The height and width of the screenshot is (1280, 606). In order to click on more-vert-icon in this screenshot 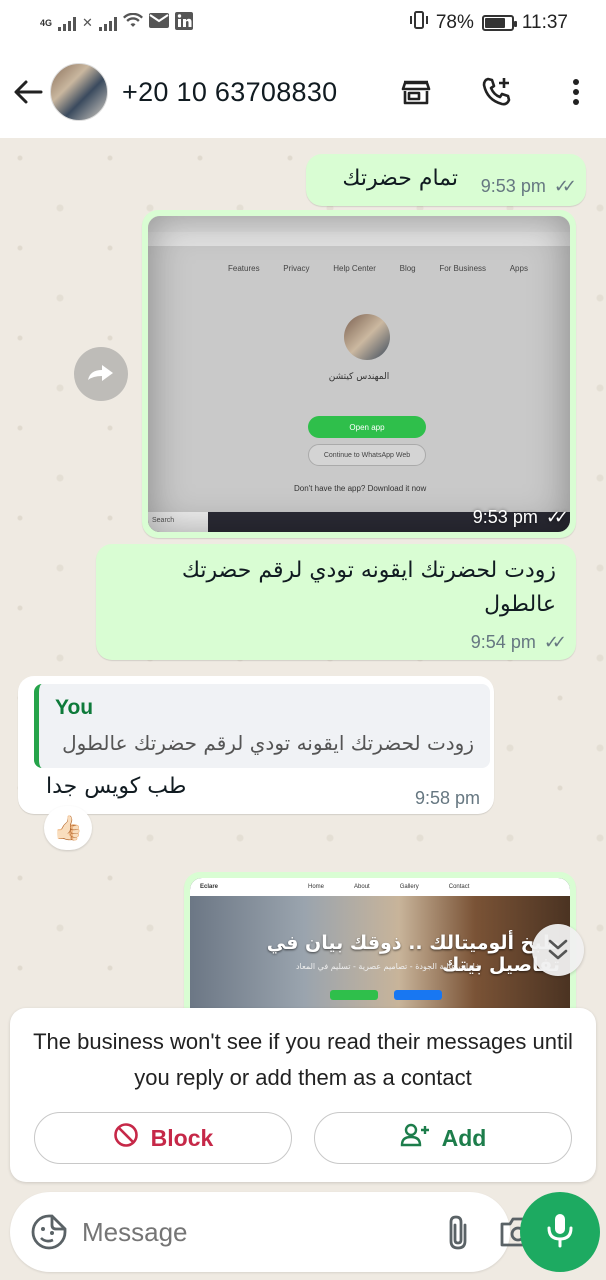, I will do `click(576, 92)`.